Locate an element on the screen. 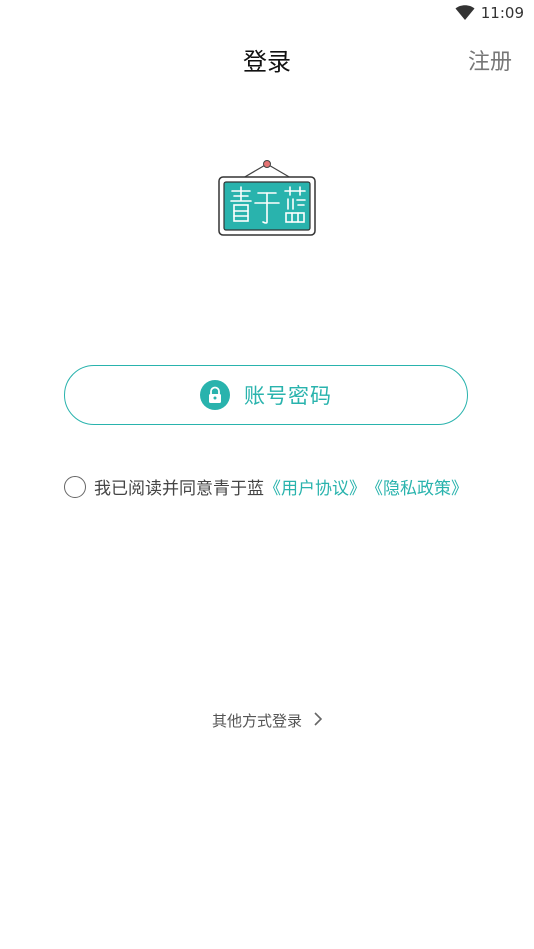 This screenshot has width=534, height=949. other-login-methods: 其他方式登录 is located at coordinates (267, 720).